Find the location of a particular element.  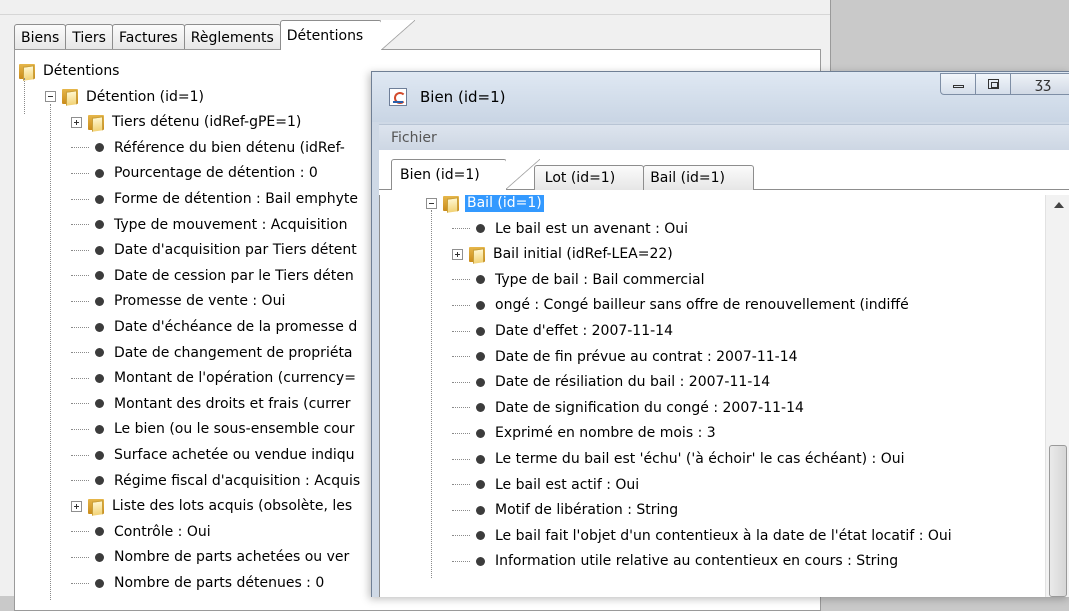

tree-node-label: Le bail est un avenant : Oui is located at coordinates (592, 228).